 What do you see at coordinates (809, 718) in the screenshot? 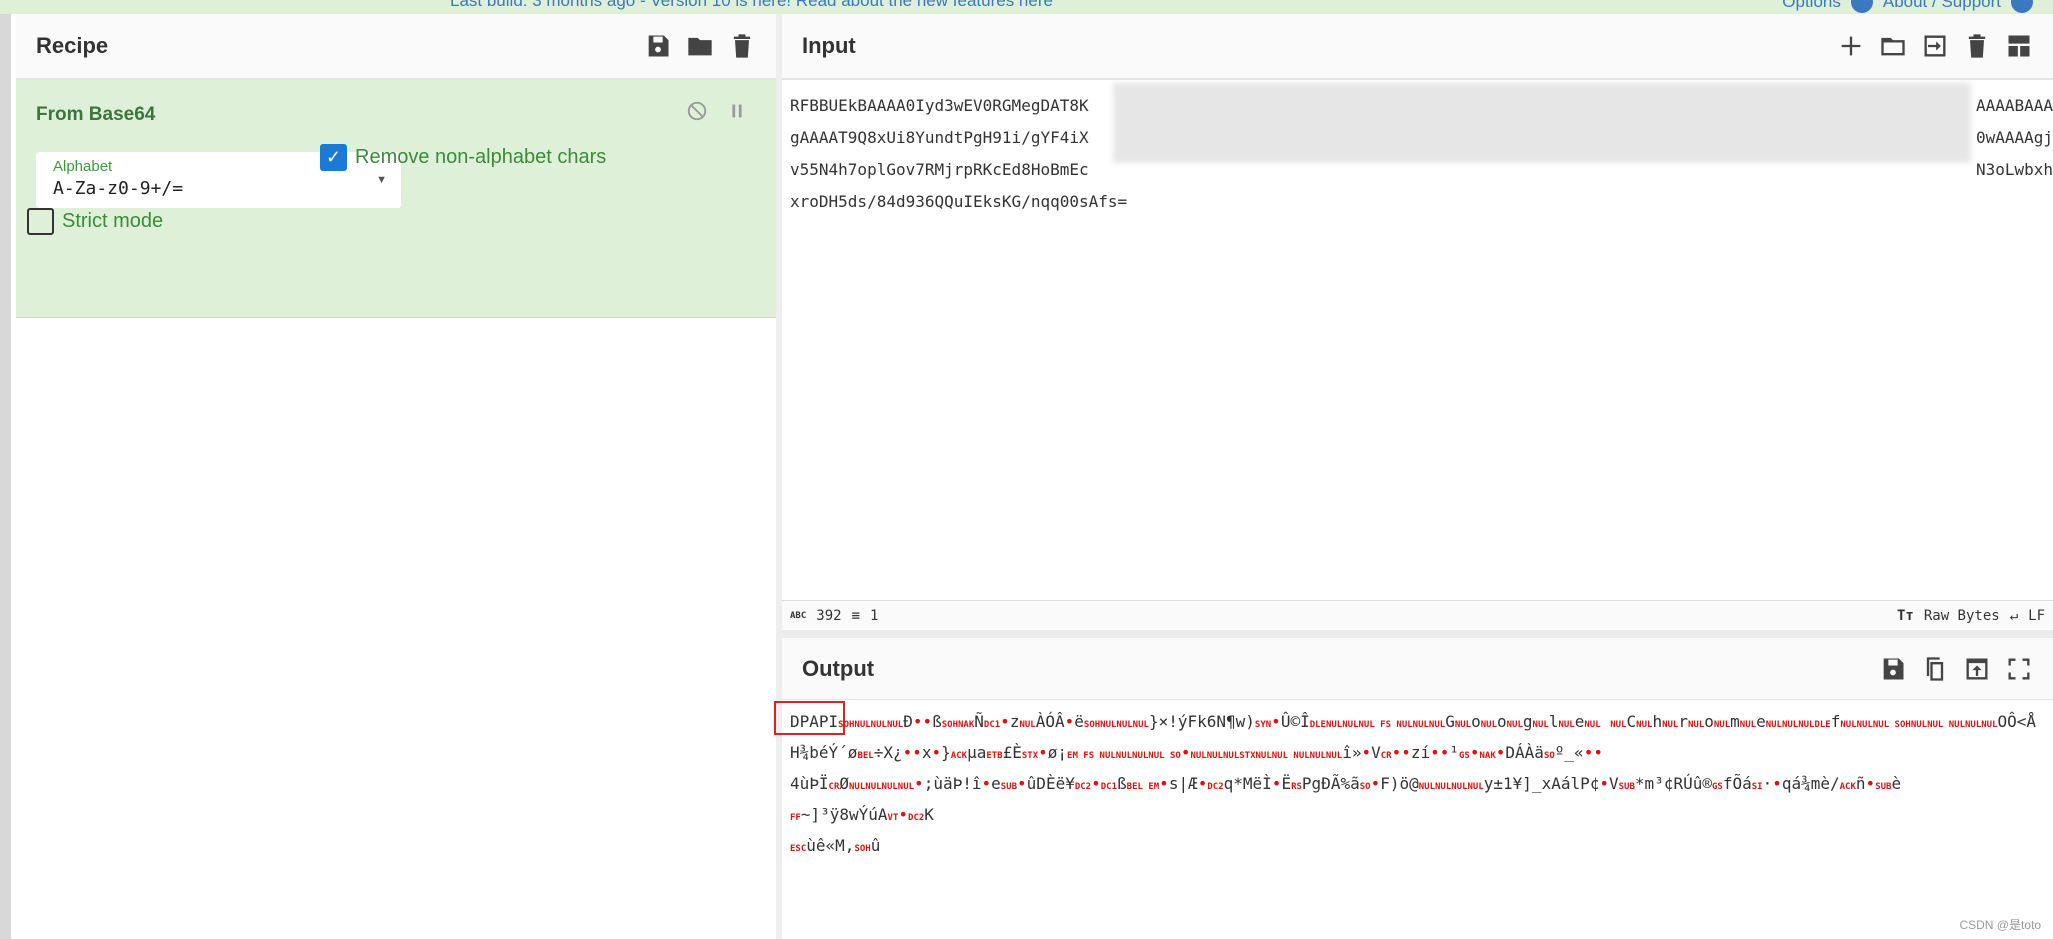
I see `dpapi-highlight-box` at bounding box center [809, 718].